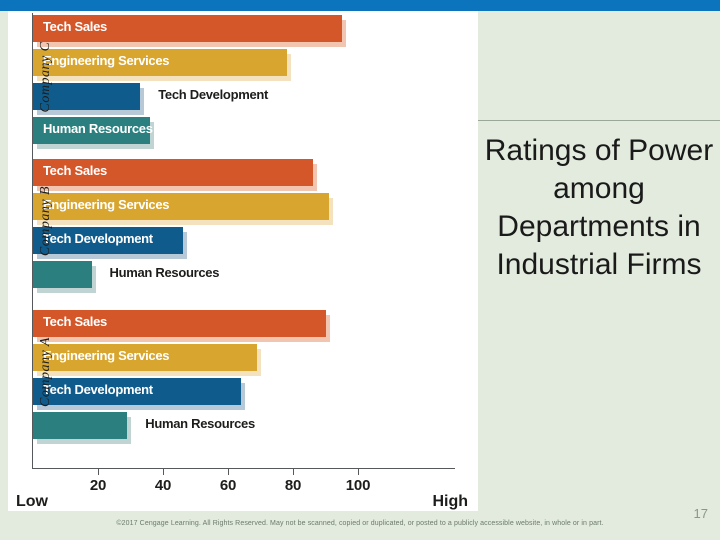 This screenshot has height=540, width=720. Describe the element at coordinates (45, 372) in the screenshot. I see `category-label: Company A` at that location.